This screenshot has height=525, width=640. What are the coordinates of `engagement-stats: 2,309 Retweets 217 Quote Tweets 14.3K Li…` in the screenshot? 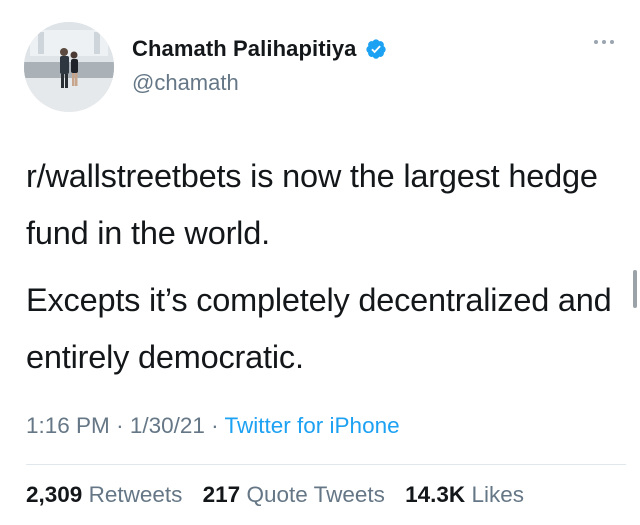 It's located at (282, 495).